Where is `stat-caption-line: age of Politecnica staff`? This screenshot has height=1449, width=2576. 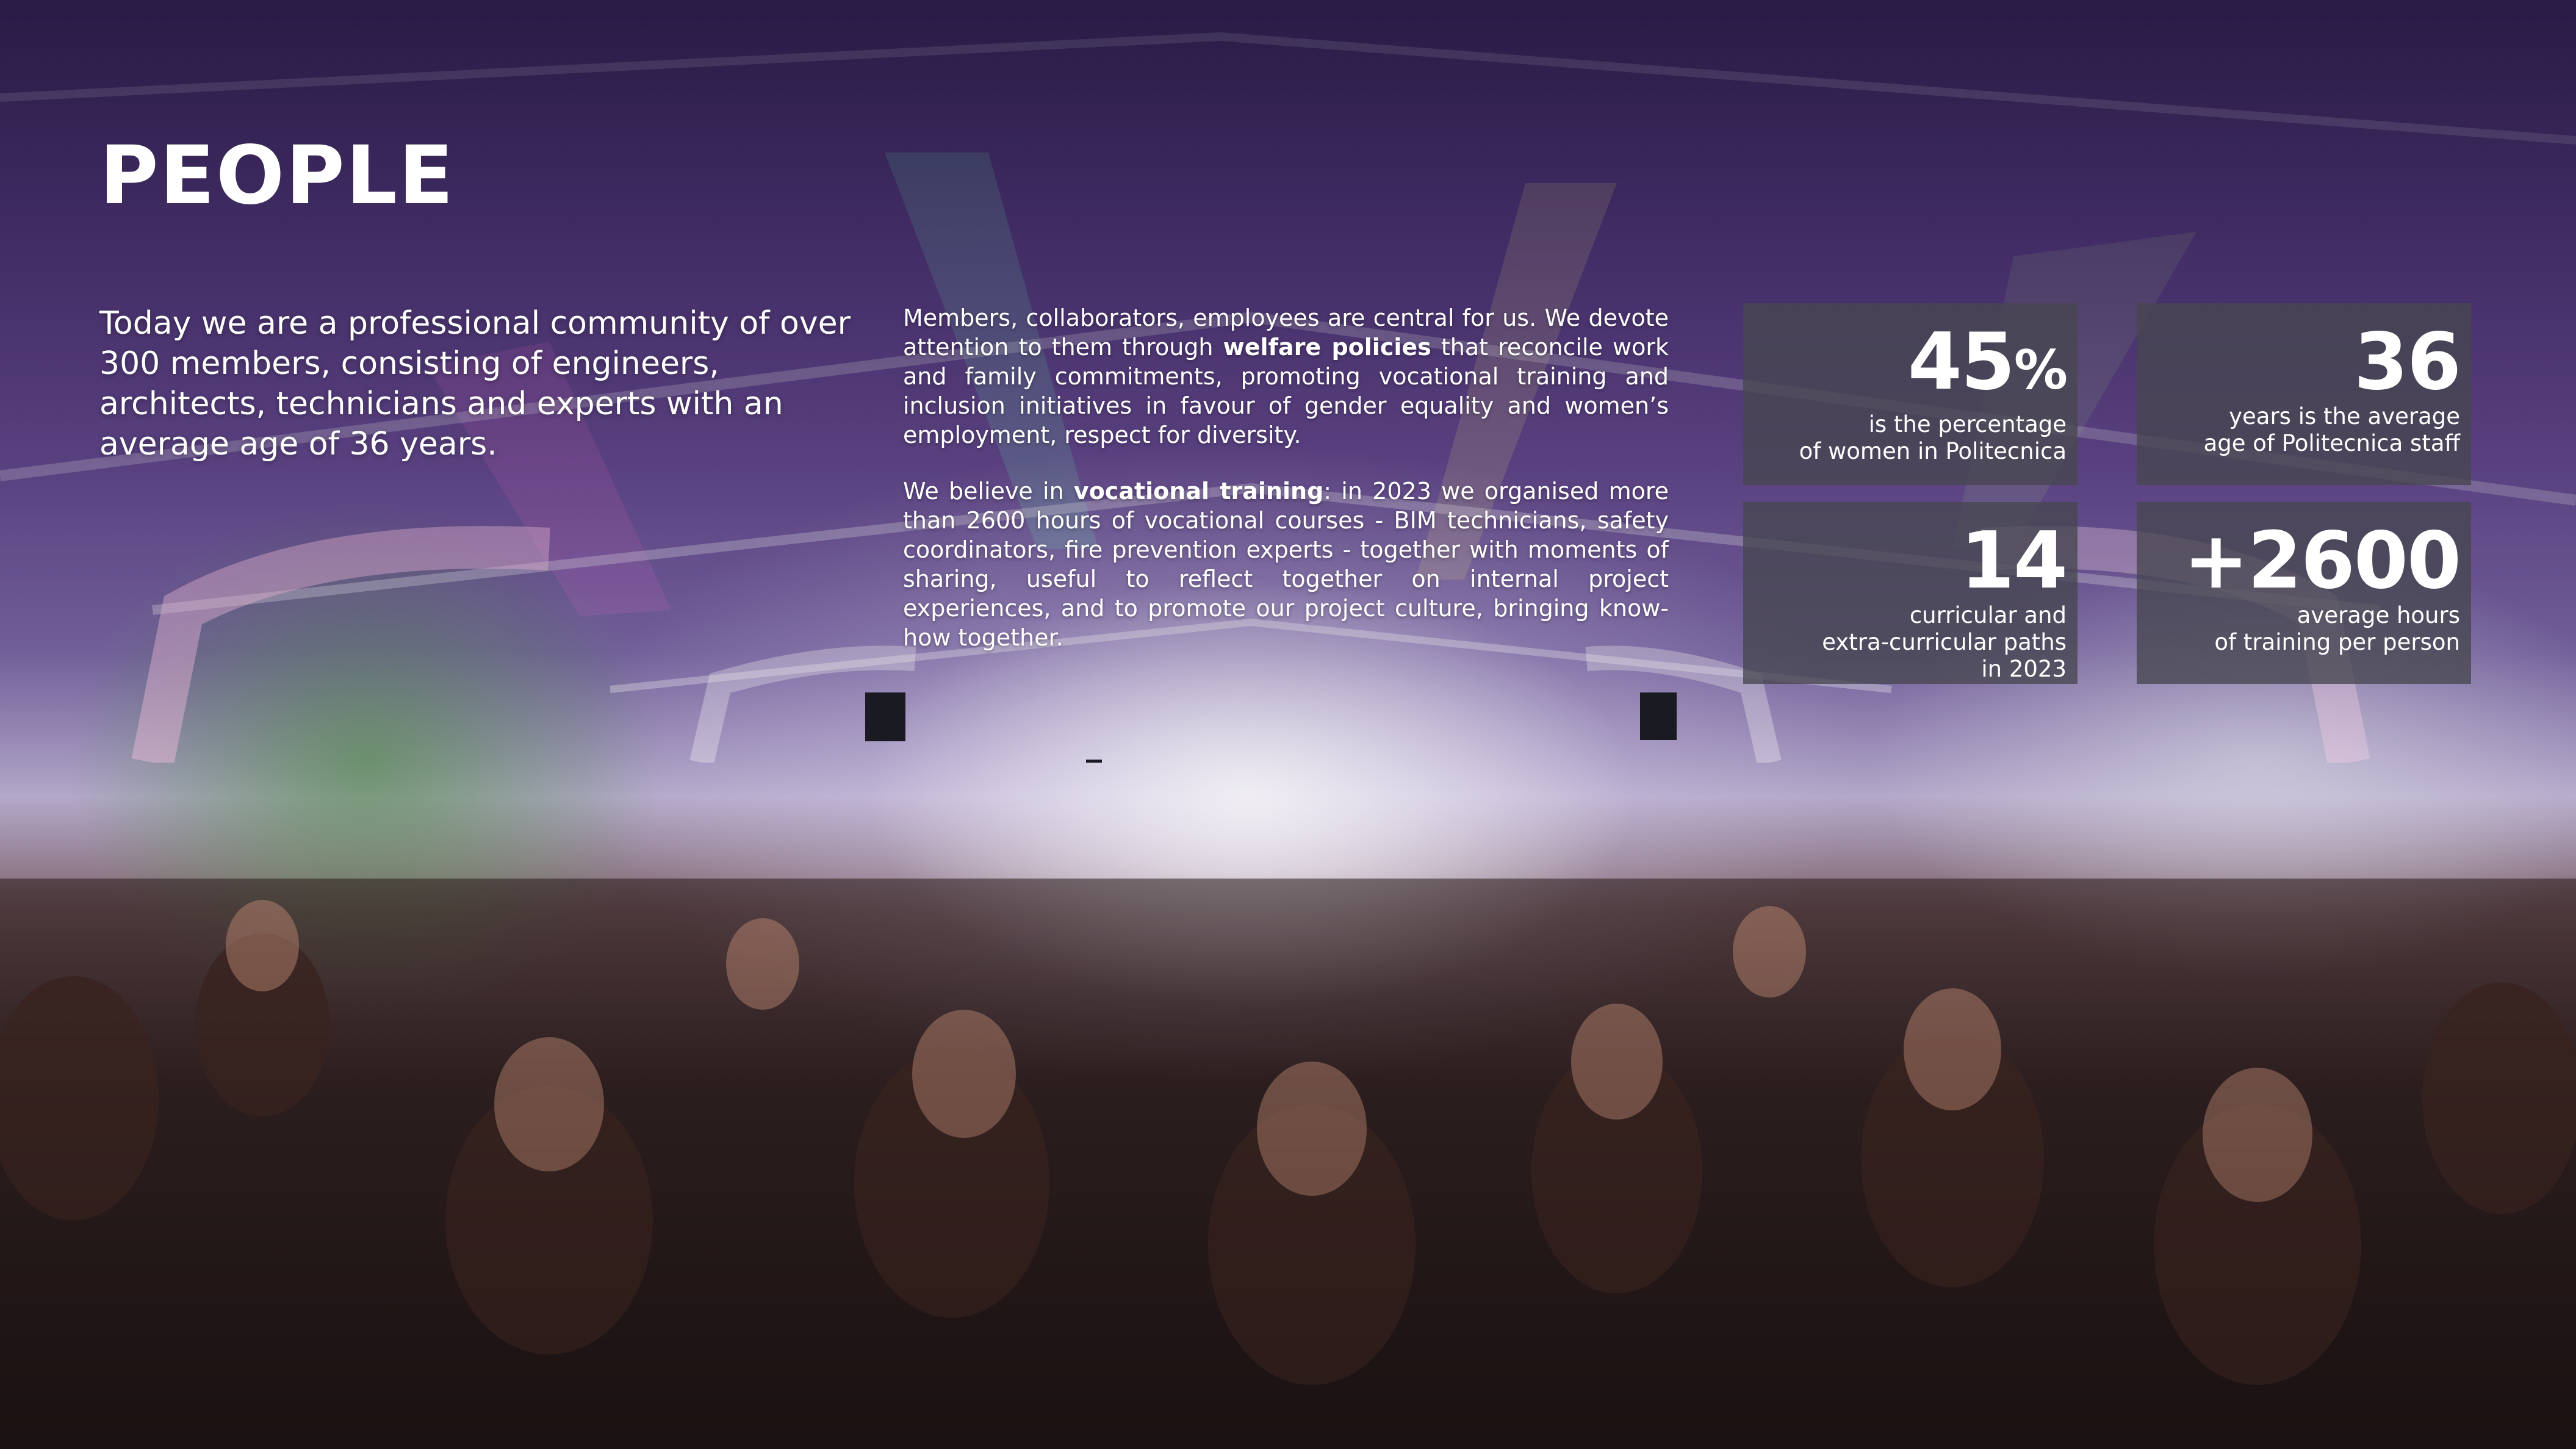 stat-caption-line: age of Politecnica staff is located at coordinates (2331, 443).